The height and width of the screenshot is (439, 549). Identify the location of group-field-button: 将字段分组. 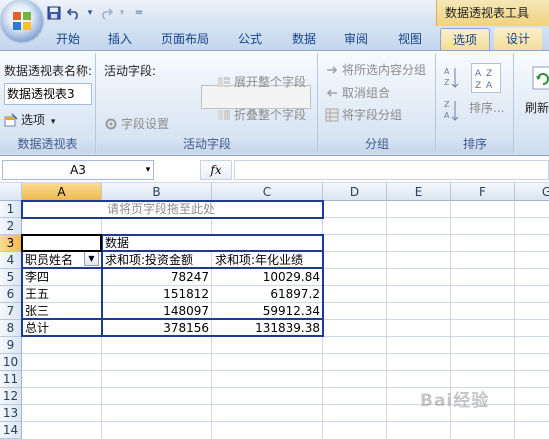
(363, 114).